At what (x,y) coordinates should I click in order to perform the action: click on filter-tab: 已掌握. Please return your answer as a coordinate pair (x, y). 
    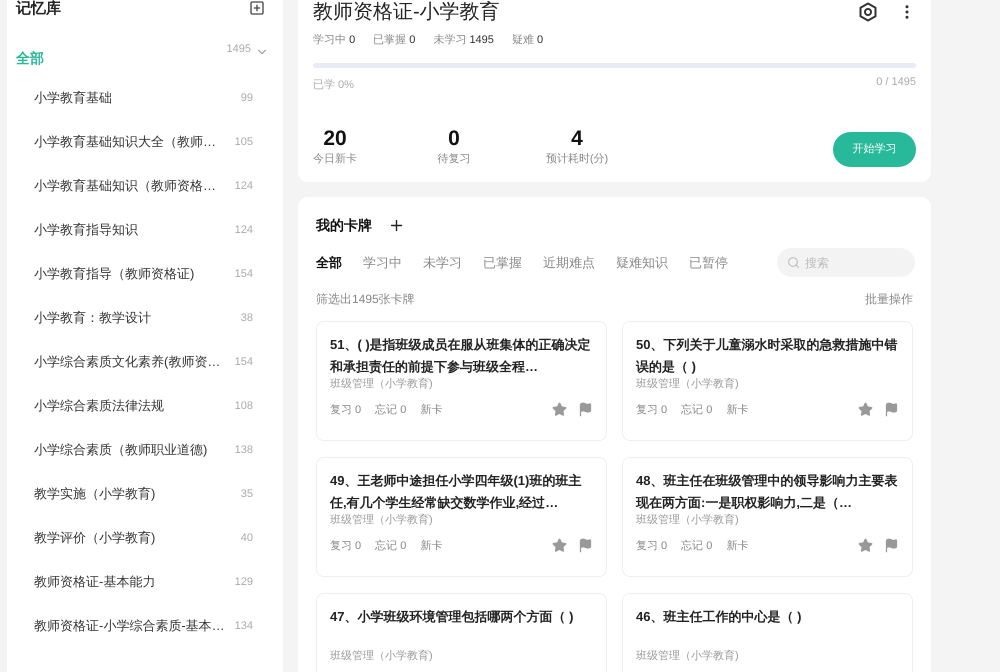
    Looking at the image, I should click on (502, 262).